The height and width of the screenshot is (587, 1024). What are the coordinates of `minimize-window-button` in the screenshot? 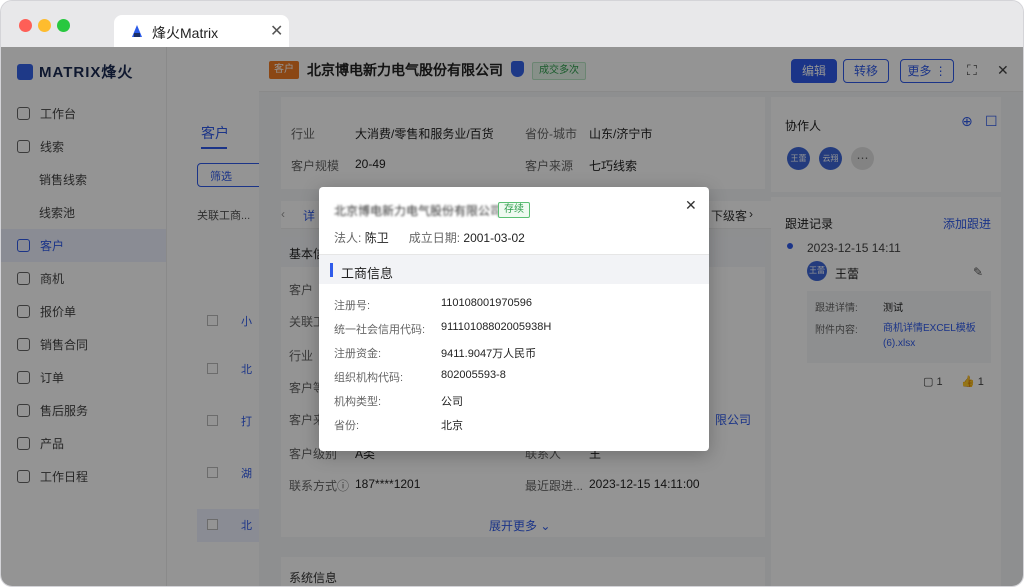 It's located at (44, 25).